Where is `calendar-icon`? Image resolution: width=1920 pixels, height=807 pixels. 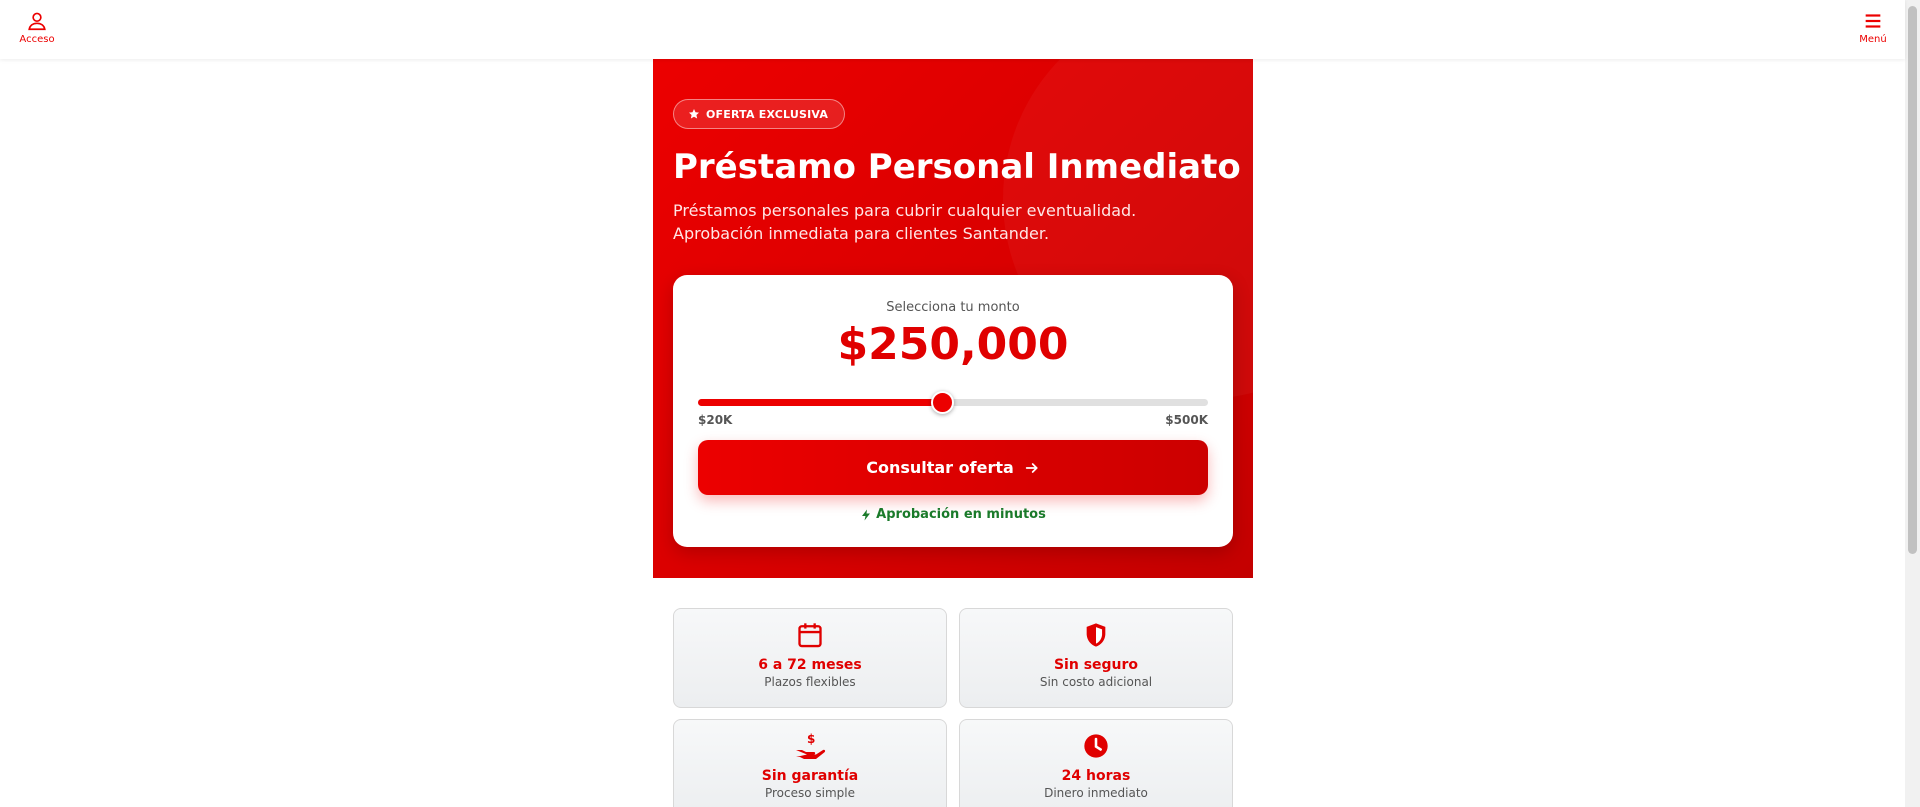 calendar-icon is located at coordinates (810, 635).